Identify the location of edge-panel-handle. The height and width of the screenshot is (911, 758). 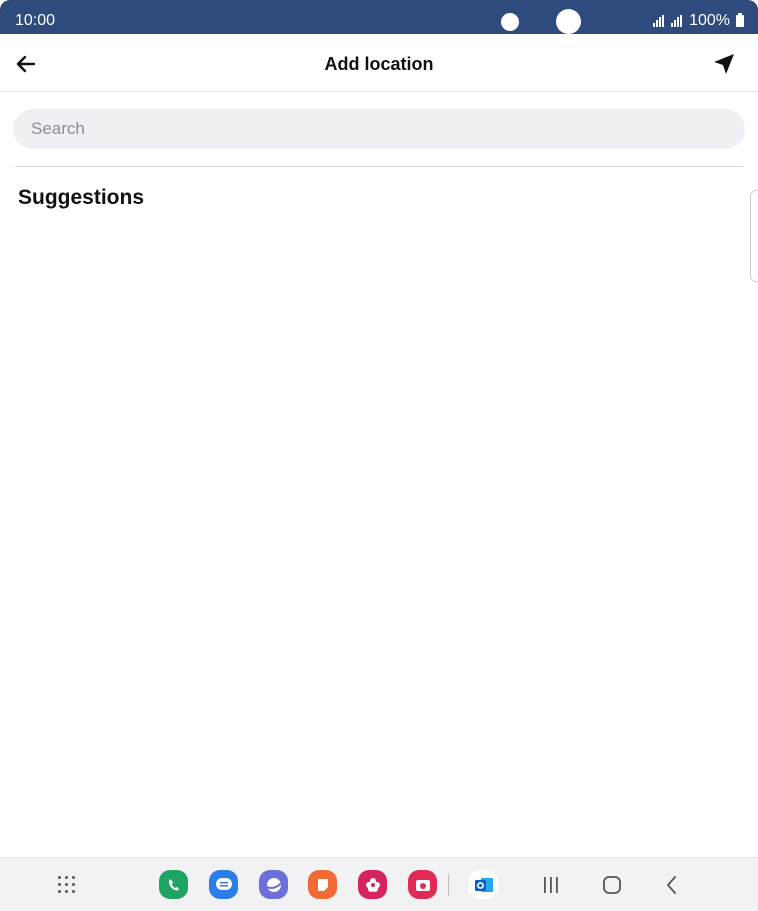
(754, 236).